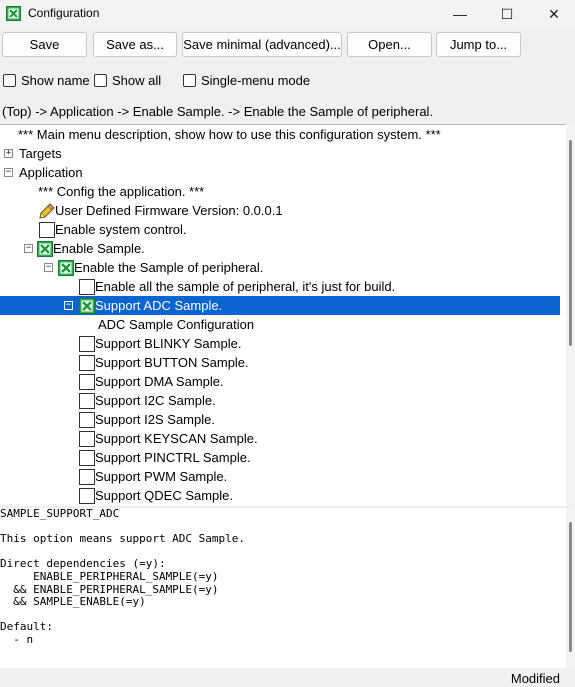 Image resolution: width=575 pixels, height=687 pixels. Describe the element at coordinates (309, 267) in the screenshot. I see `tree-item-enable-peripheral-sample: − Enable the Sample of peripheral.` at that location.